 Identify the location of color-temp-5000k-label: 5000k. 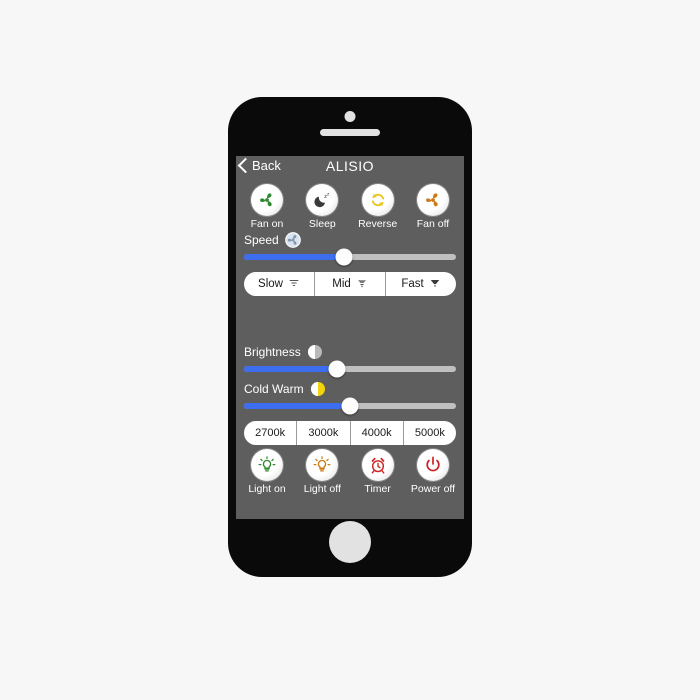
(429, 433).